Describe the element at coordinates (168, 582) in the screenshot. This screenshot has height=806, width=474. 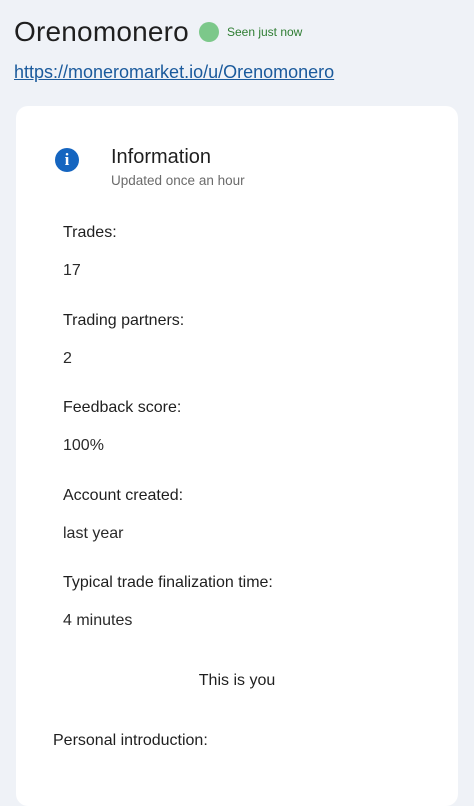
I see `stat-label: Typical trade finalization time:` at that location.